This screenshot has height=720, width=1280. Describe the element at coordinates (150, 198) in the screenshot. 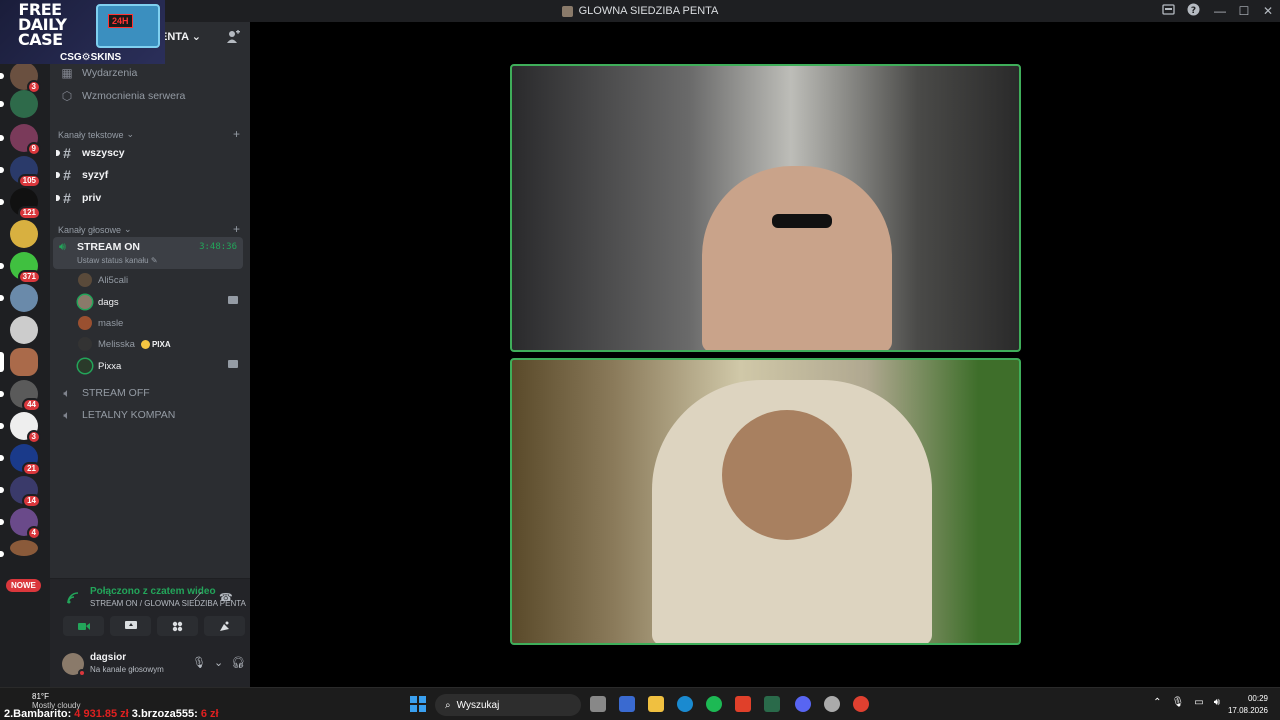

I see `channel-priv: # priv` at that location.